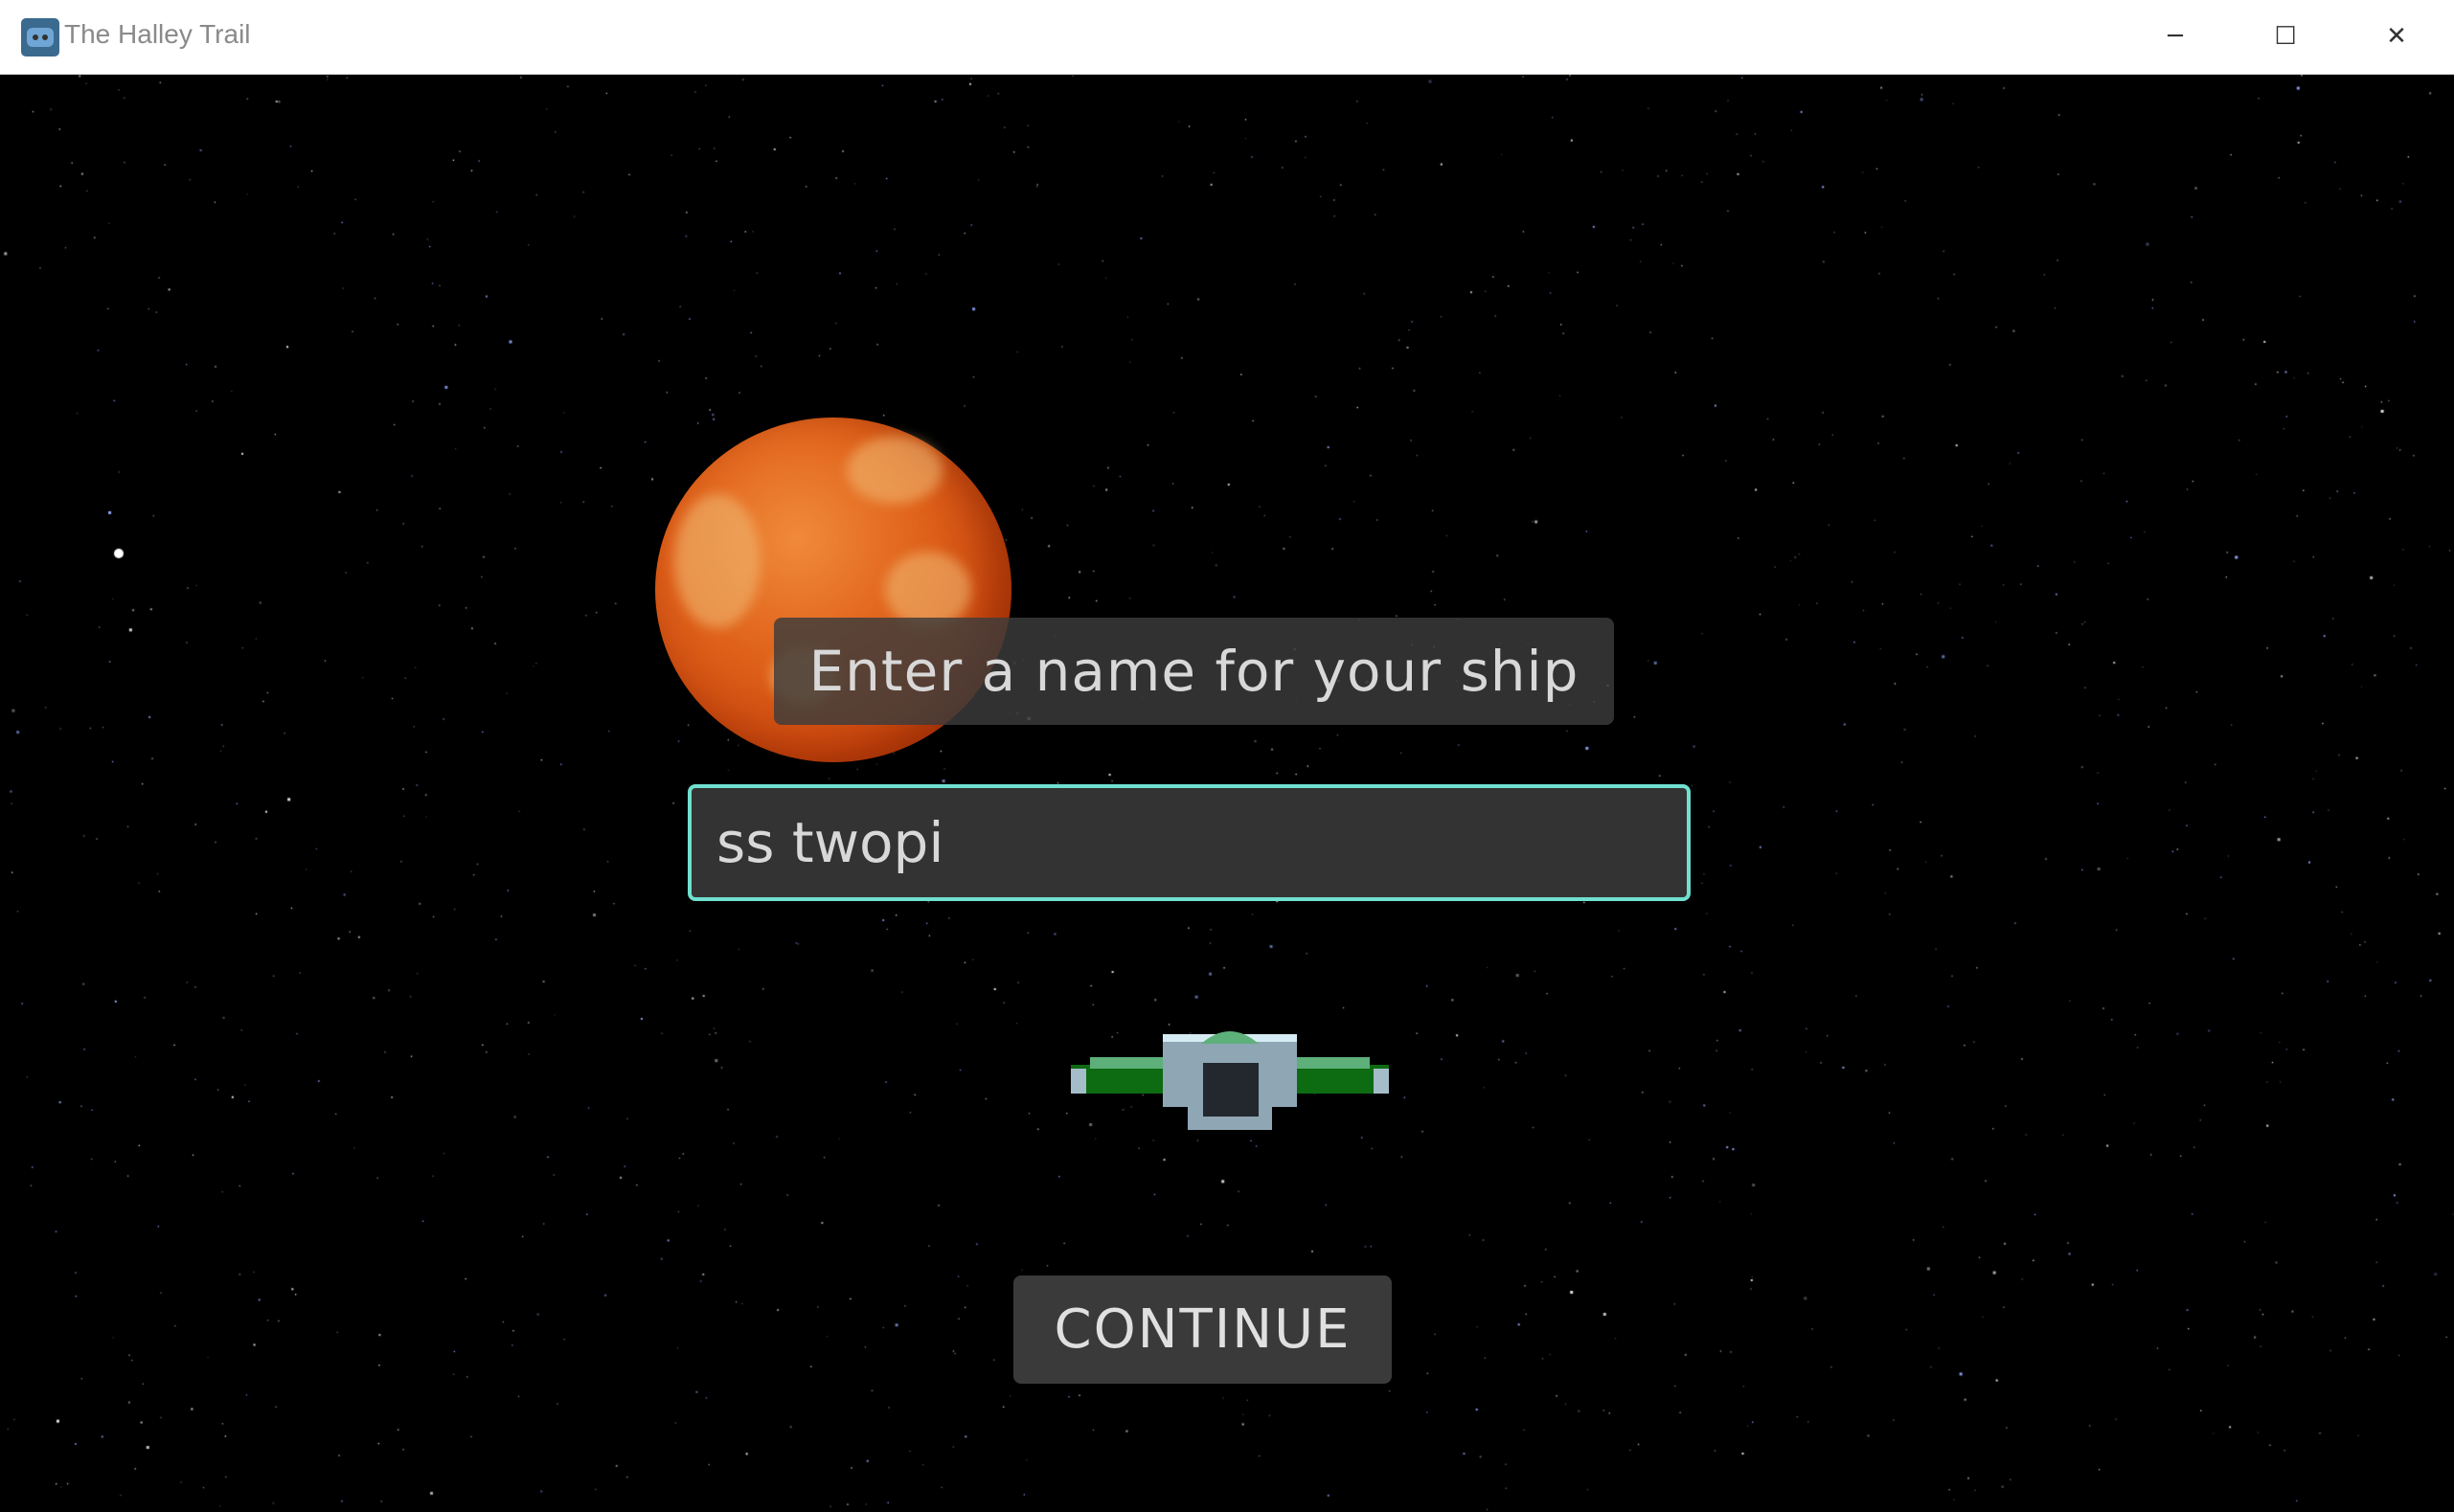  What do you see at coordinates (1227, 37) in the screenshot?
I see `window-titlebar: The Halley Trail ─ ☐ ✕` at bounding box center [1227, 37].